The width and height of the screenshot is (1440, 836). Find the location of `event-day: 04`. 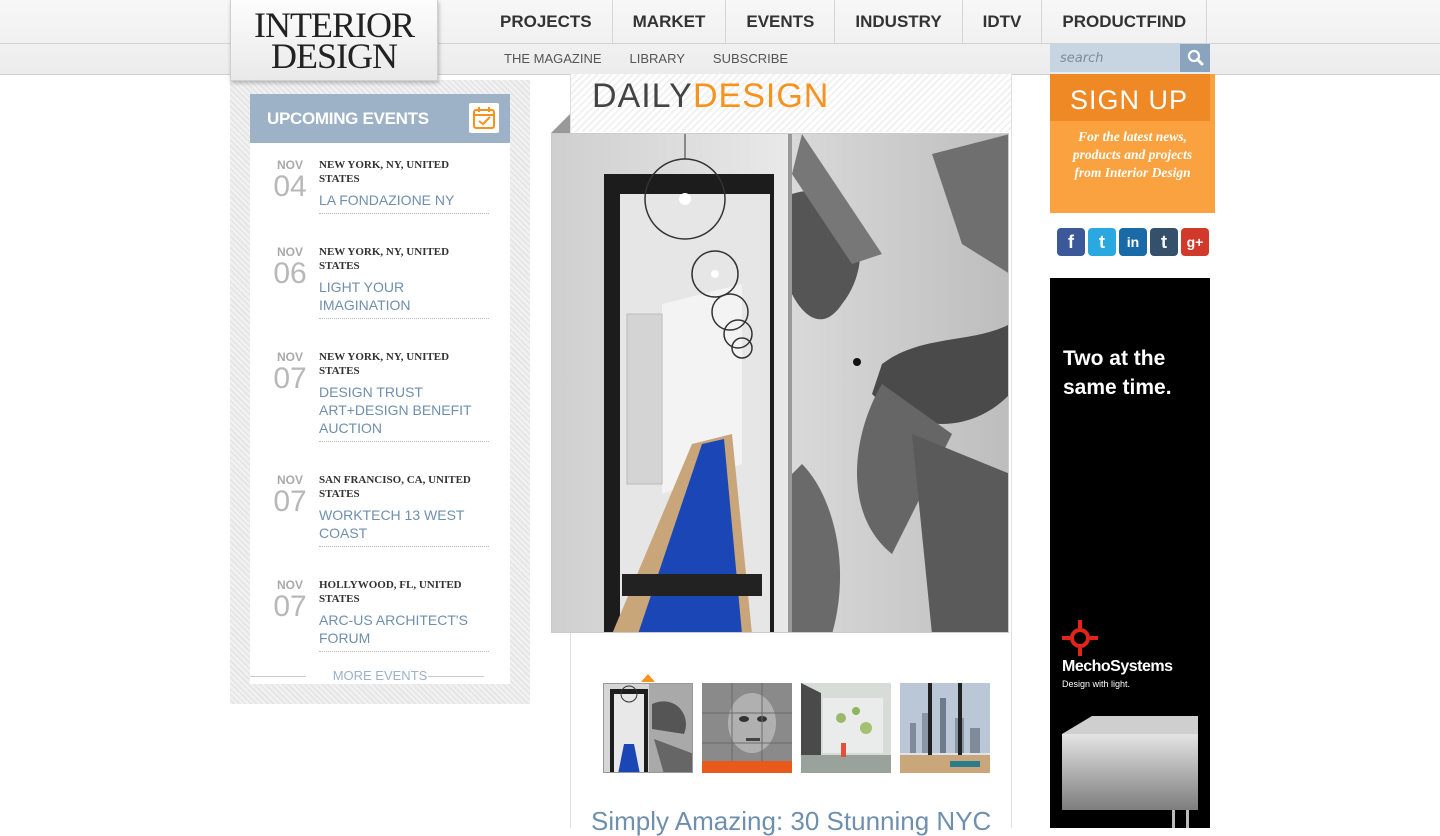

event-day: 04 is located at coordinates (290, 186).